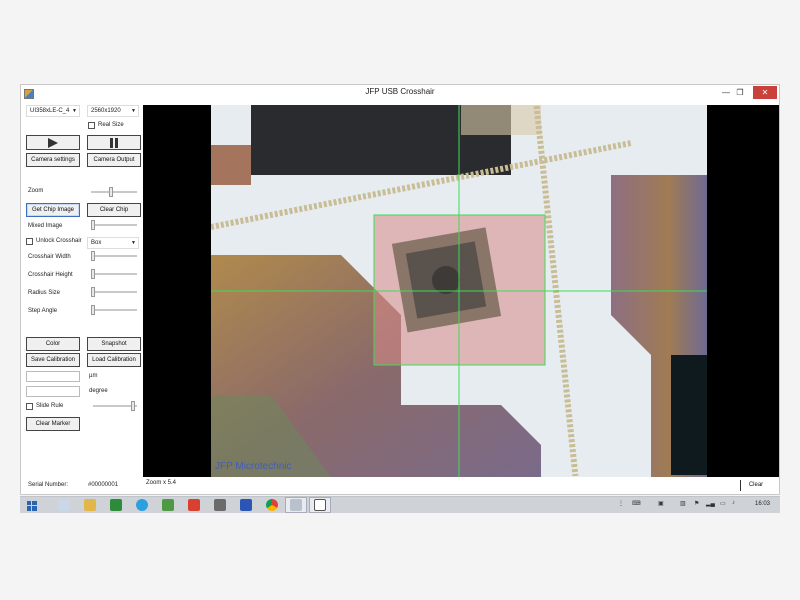 This screenshot has width=800, height=600. What do you see at coordinates (93, 376) in the screenshot?
I see `um-unit-label: µm` at bounding box center [93, 376].